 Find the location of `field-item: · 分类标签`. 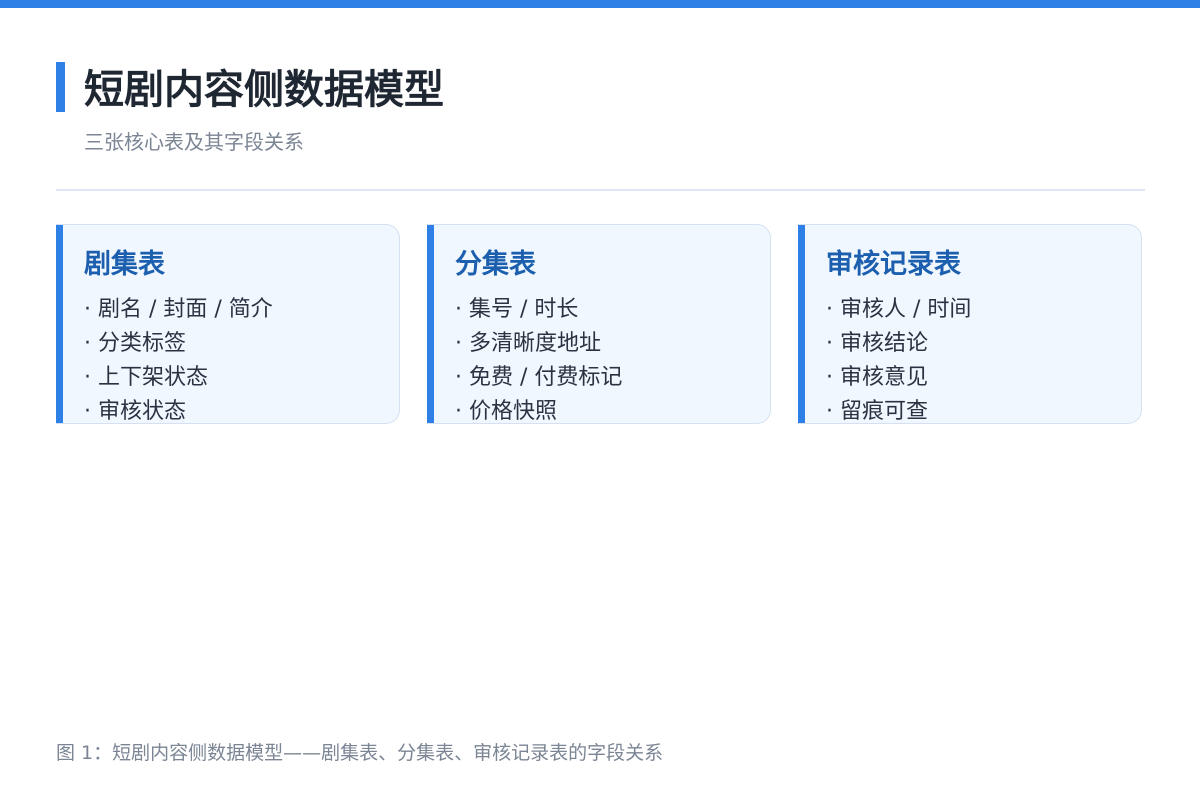

field-item: · 分类标签 is located at coordinates (135, 343).